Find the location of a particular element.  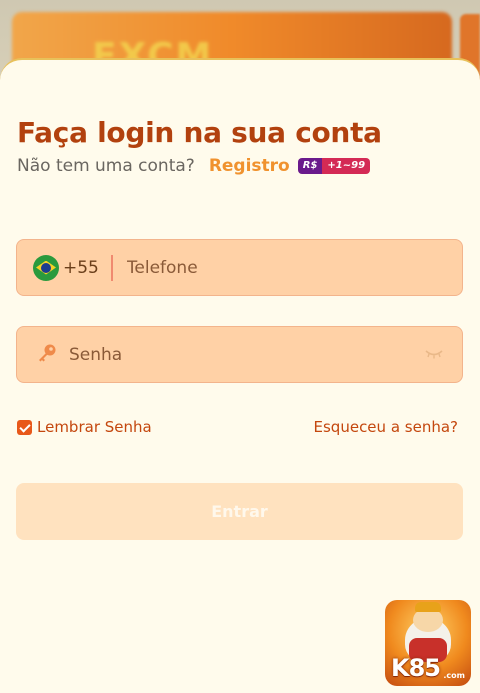

register-prompt: Não tem uma conta? Registro R$ +1~99 is located at coordinates (194, 166).